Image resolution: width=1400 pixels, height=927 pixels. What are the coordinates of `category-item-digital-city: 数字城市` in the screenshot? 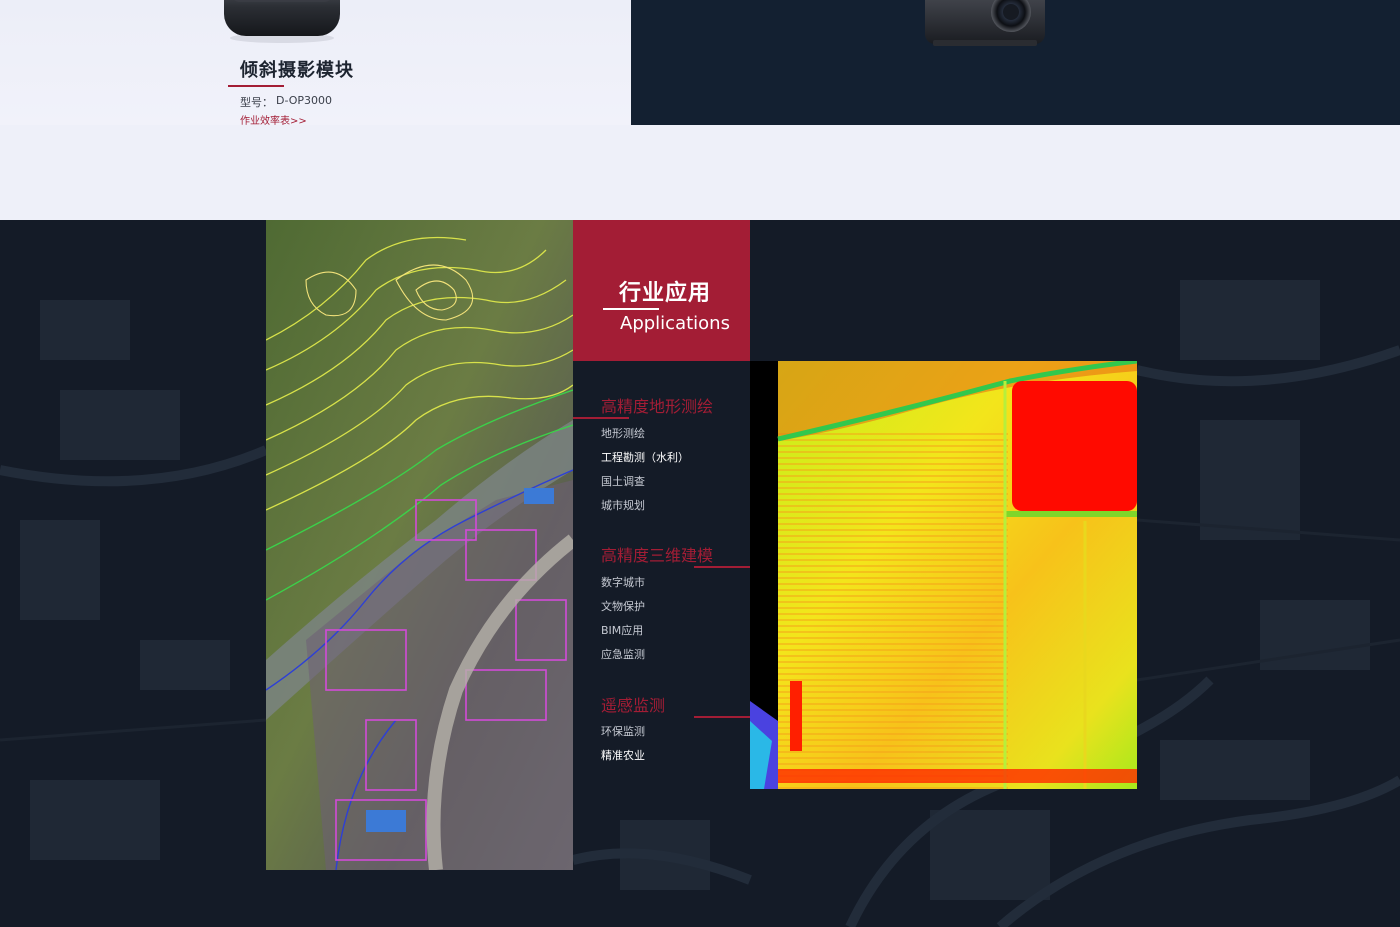 It's located at (623, 582).